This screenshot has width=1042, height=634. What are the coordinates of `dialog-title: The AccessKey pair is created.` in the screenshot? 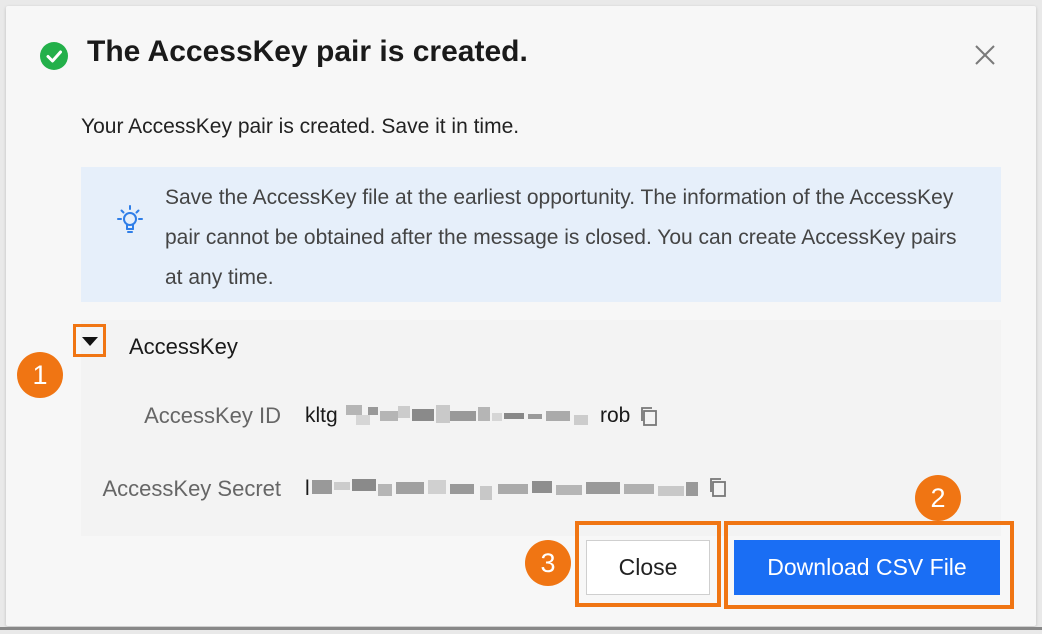 It's located at (307, 51).